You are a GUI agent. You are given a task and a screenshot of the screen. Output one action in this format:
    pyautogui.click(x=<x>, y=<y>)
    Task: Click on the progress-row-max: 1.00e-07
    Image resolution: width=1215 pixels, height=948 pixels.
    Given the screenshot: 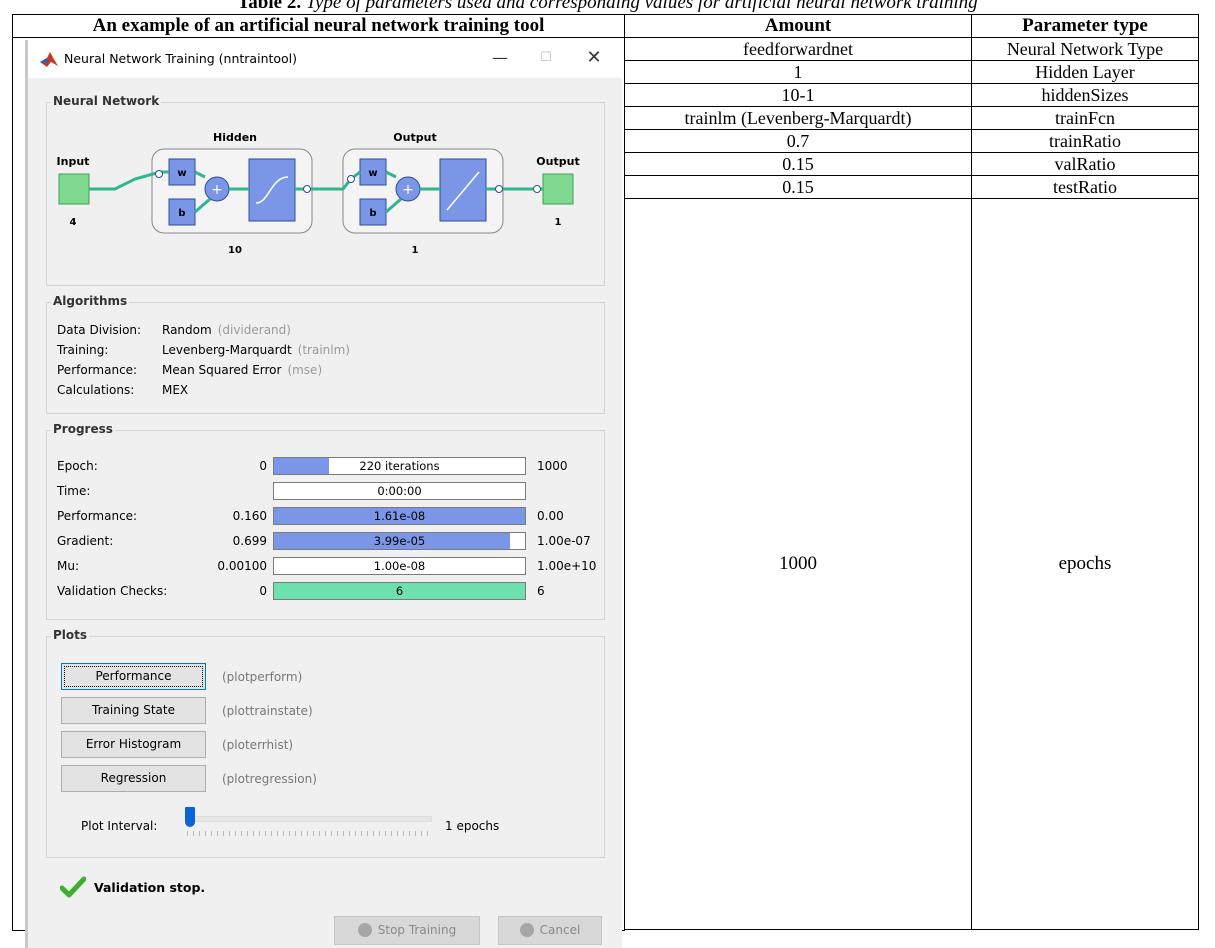 What is the action you would take?
    pyautogui.click(x=564, y=541)
    